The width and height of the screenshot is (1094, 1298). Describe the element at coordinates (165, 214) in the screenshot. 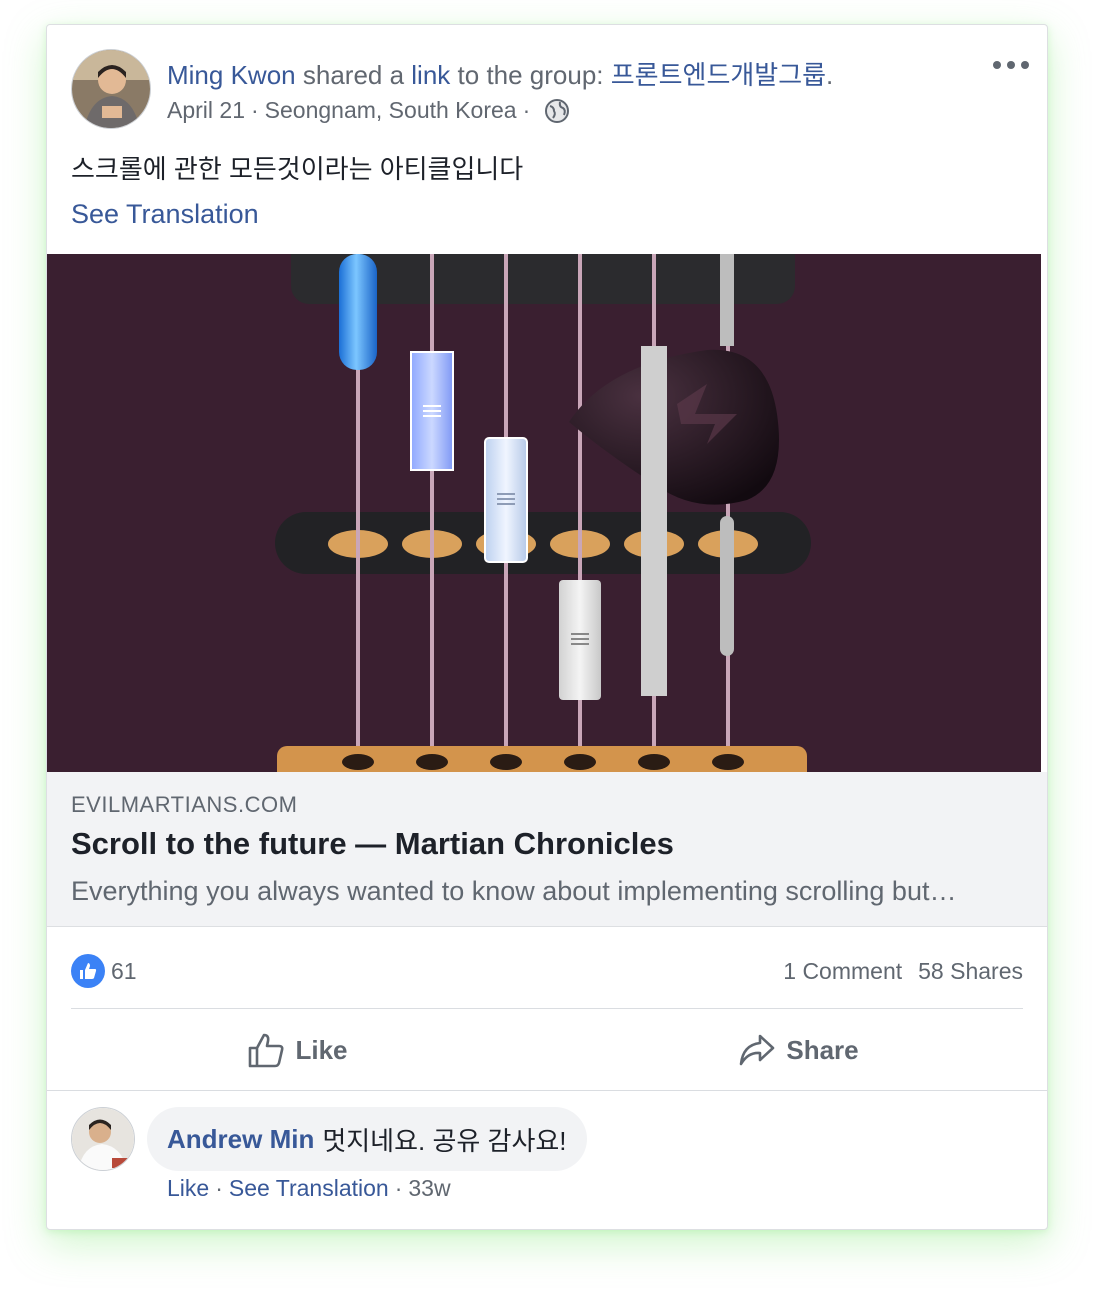

I see `see-translation-link: See Translation` at that location.